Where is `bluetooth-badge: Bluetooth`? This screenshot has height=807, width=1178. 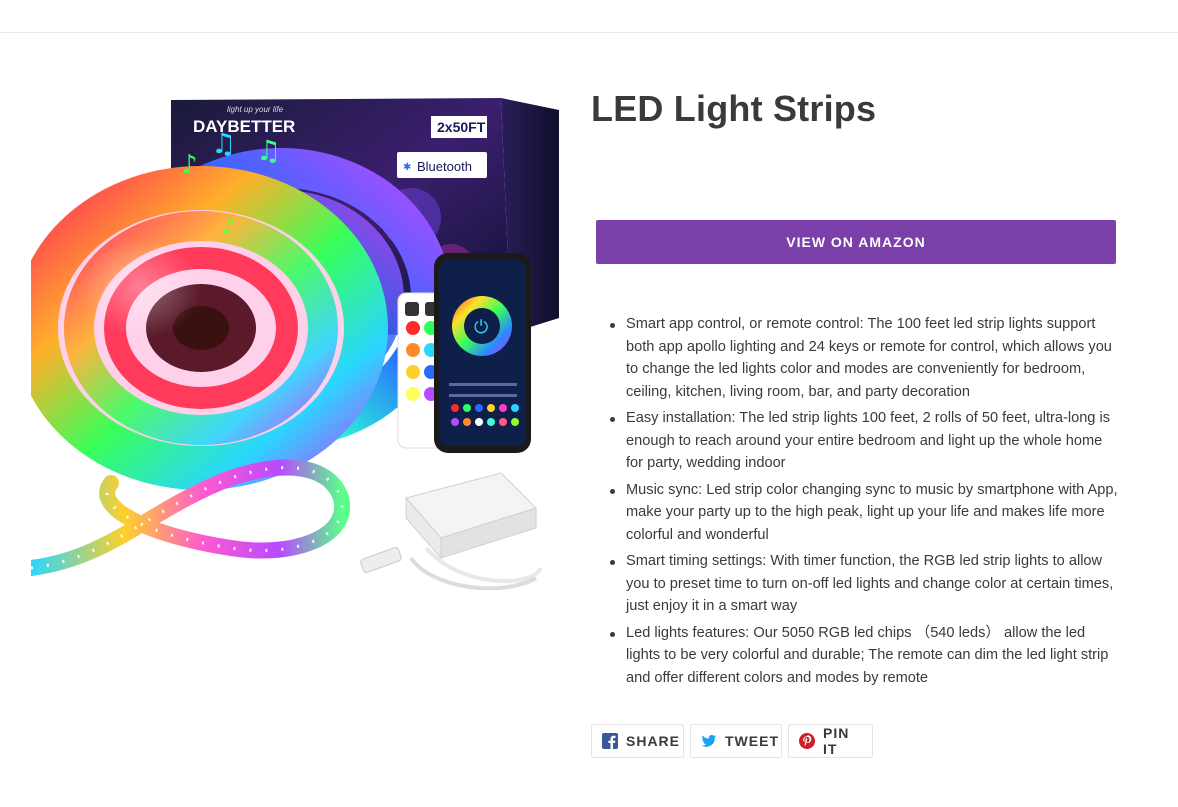 bluetooth-badge: Bluetooth is located at coordinates (444, 166).